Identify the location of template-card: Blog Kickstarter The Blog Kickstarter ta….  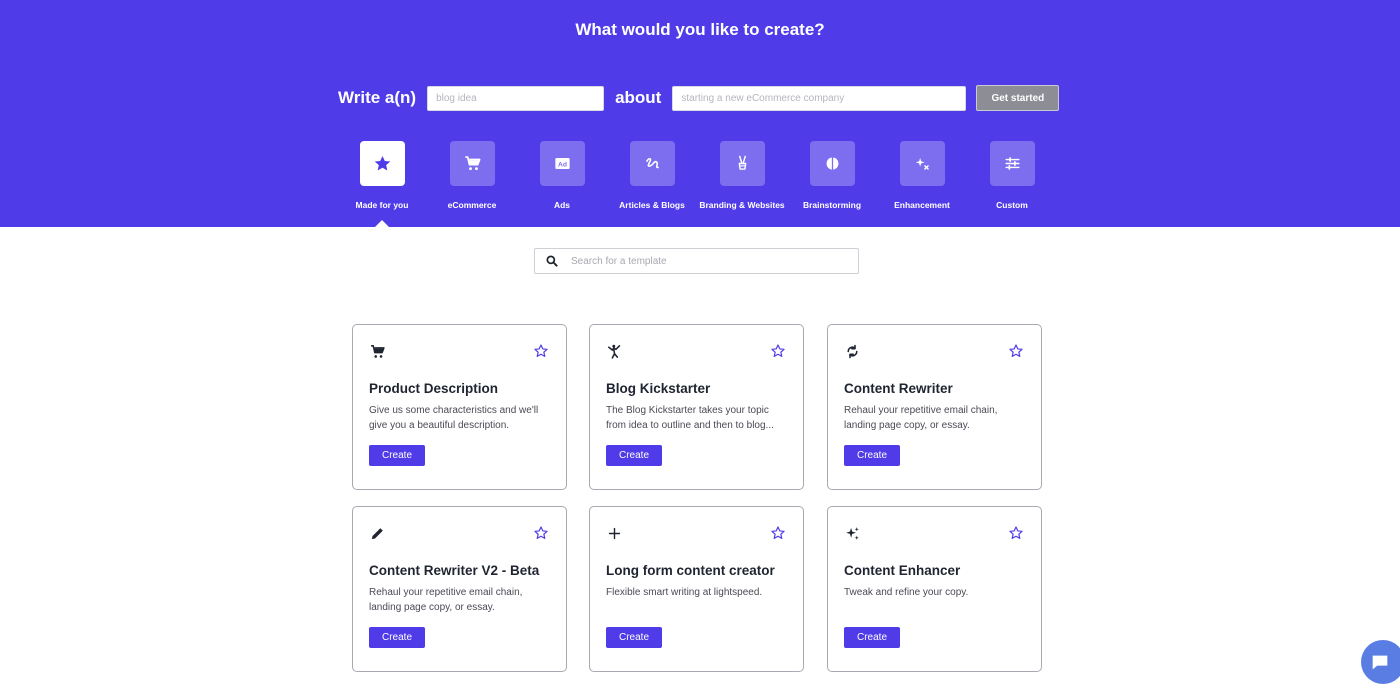
(696, 407).